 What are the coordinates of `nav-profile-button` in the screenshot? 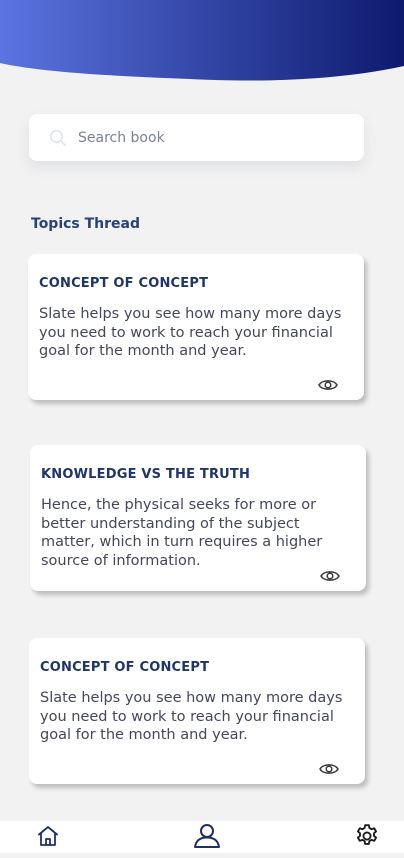 It's located at (207, 836).